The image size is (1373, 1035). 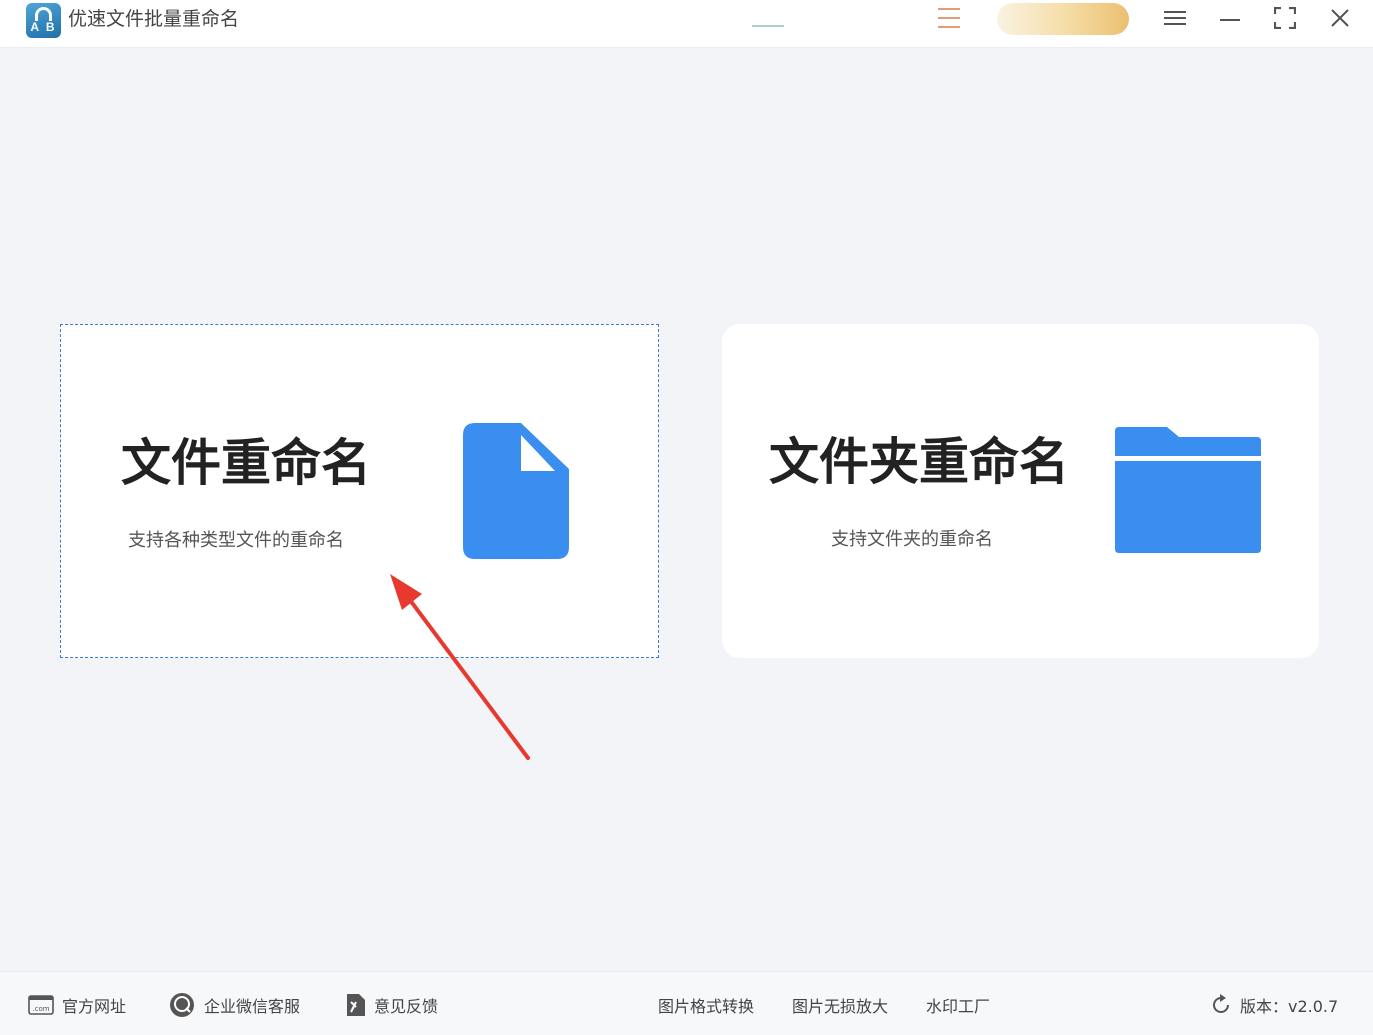 I want to click on image-upscale-link: 图片无损放大, so click(x=840, y=1005).